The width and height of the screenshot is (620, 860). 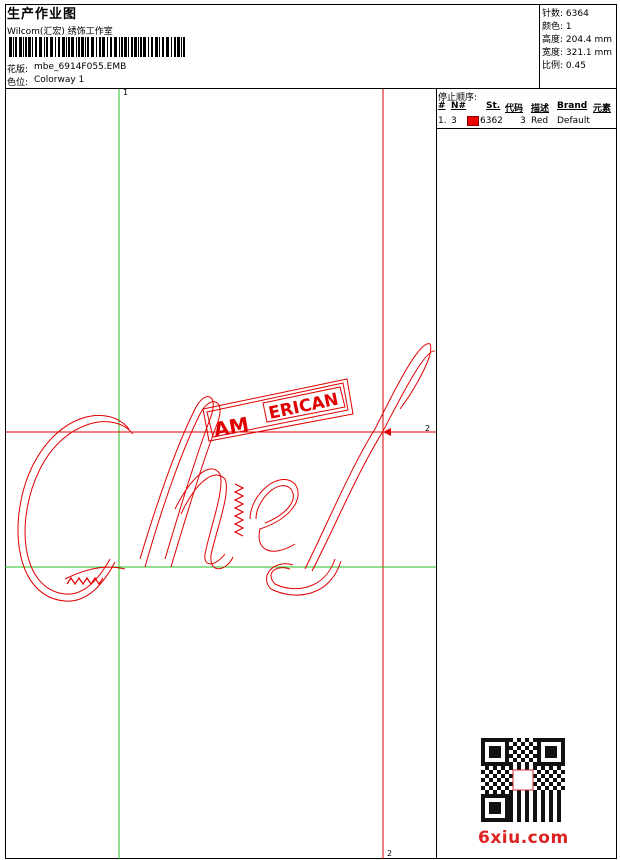 What do you see at coordinates (18, 83) in the screenshot?
I see `colorway-label: 色位:` at bounding box center [18, 83].